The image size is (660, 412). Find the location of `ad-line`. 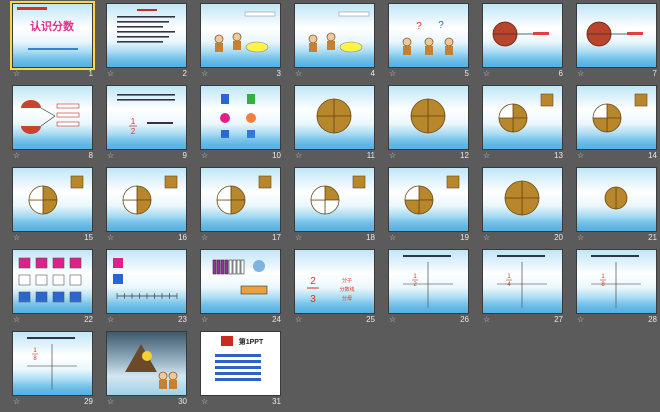

ad-line is located at coordinates (238, 355).